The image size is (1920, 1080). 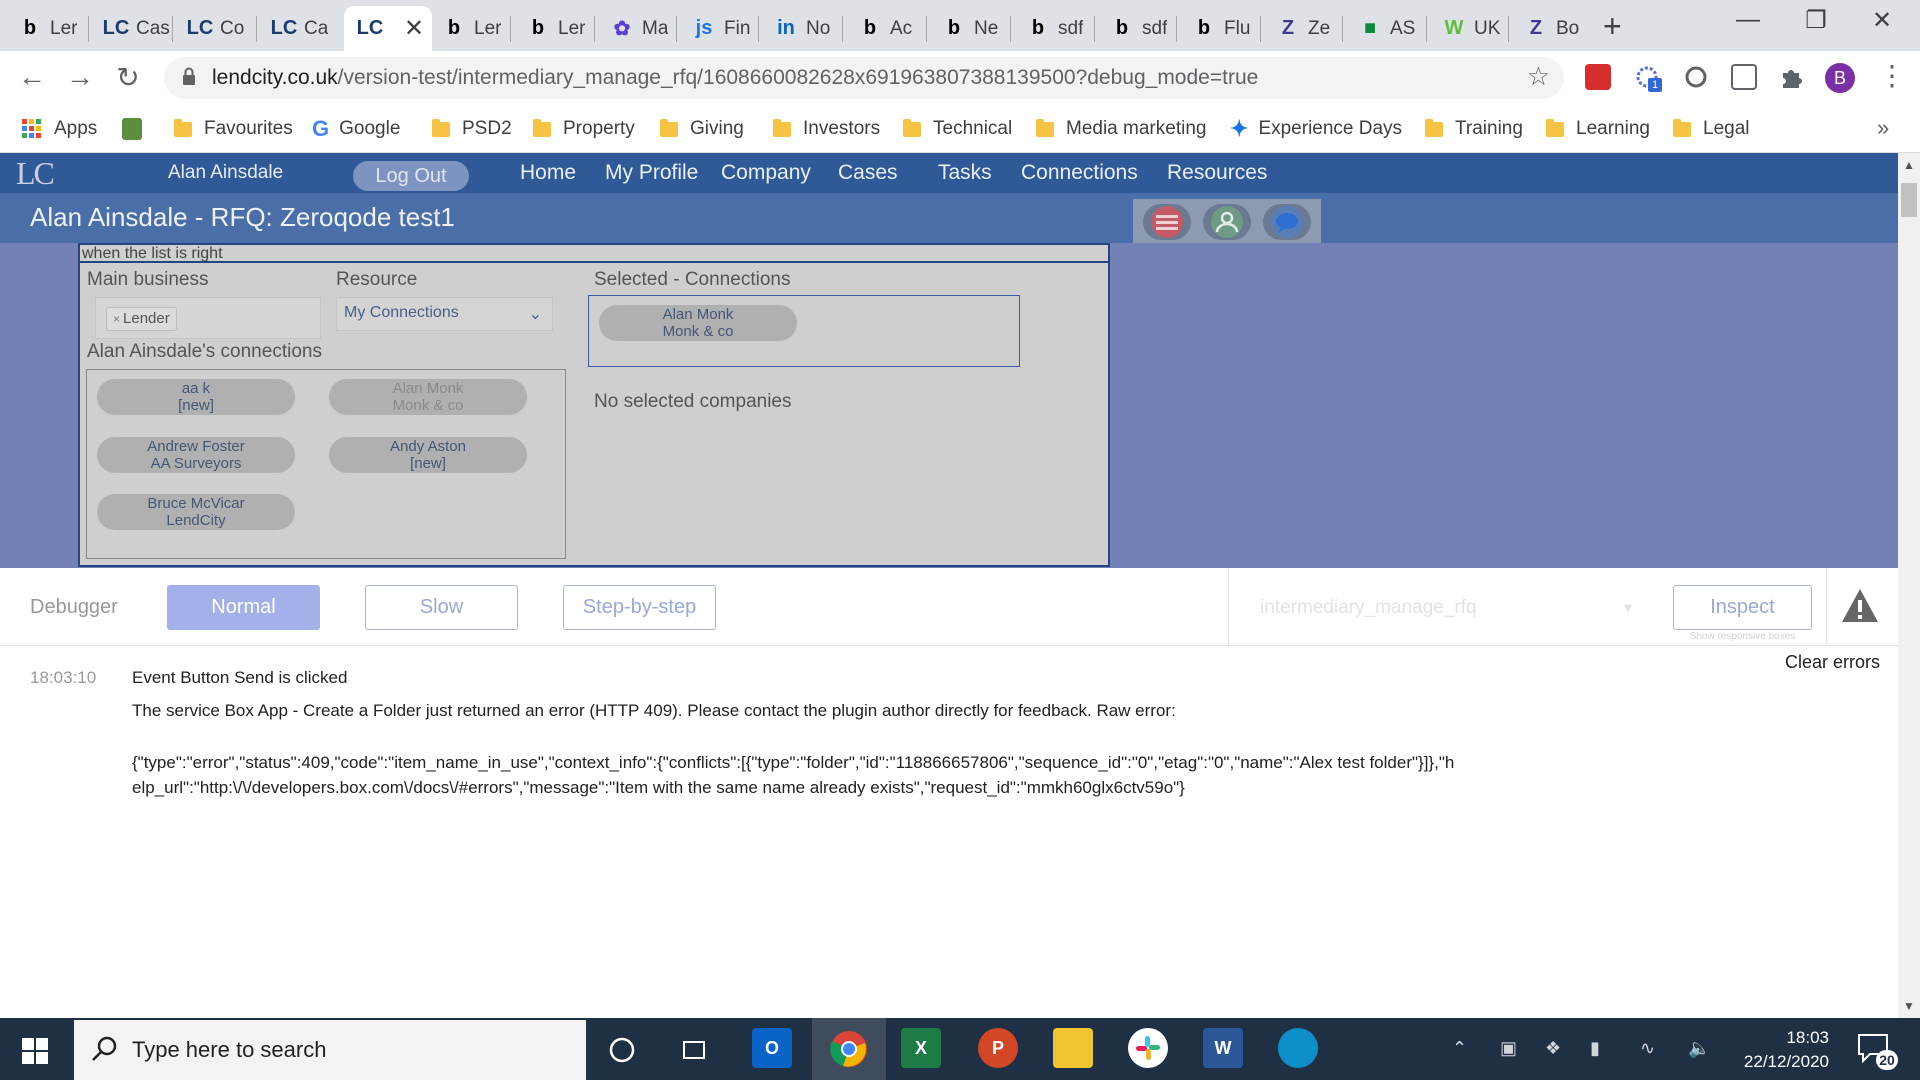 I want to click on main-business-input: × Lender, so click(x=208, y=318).